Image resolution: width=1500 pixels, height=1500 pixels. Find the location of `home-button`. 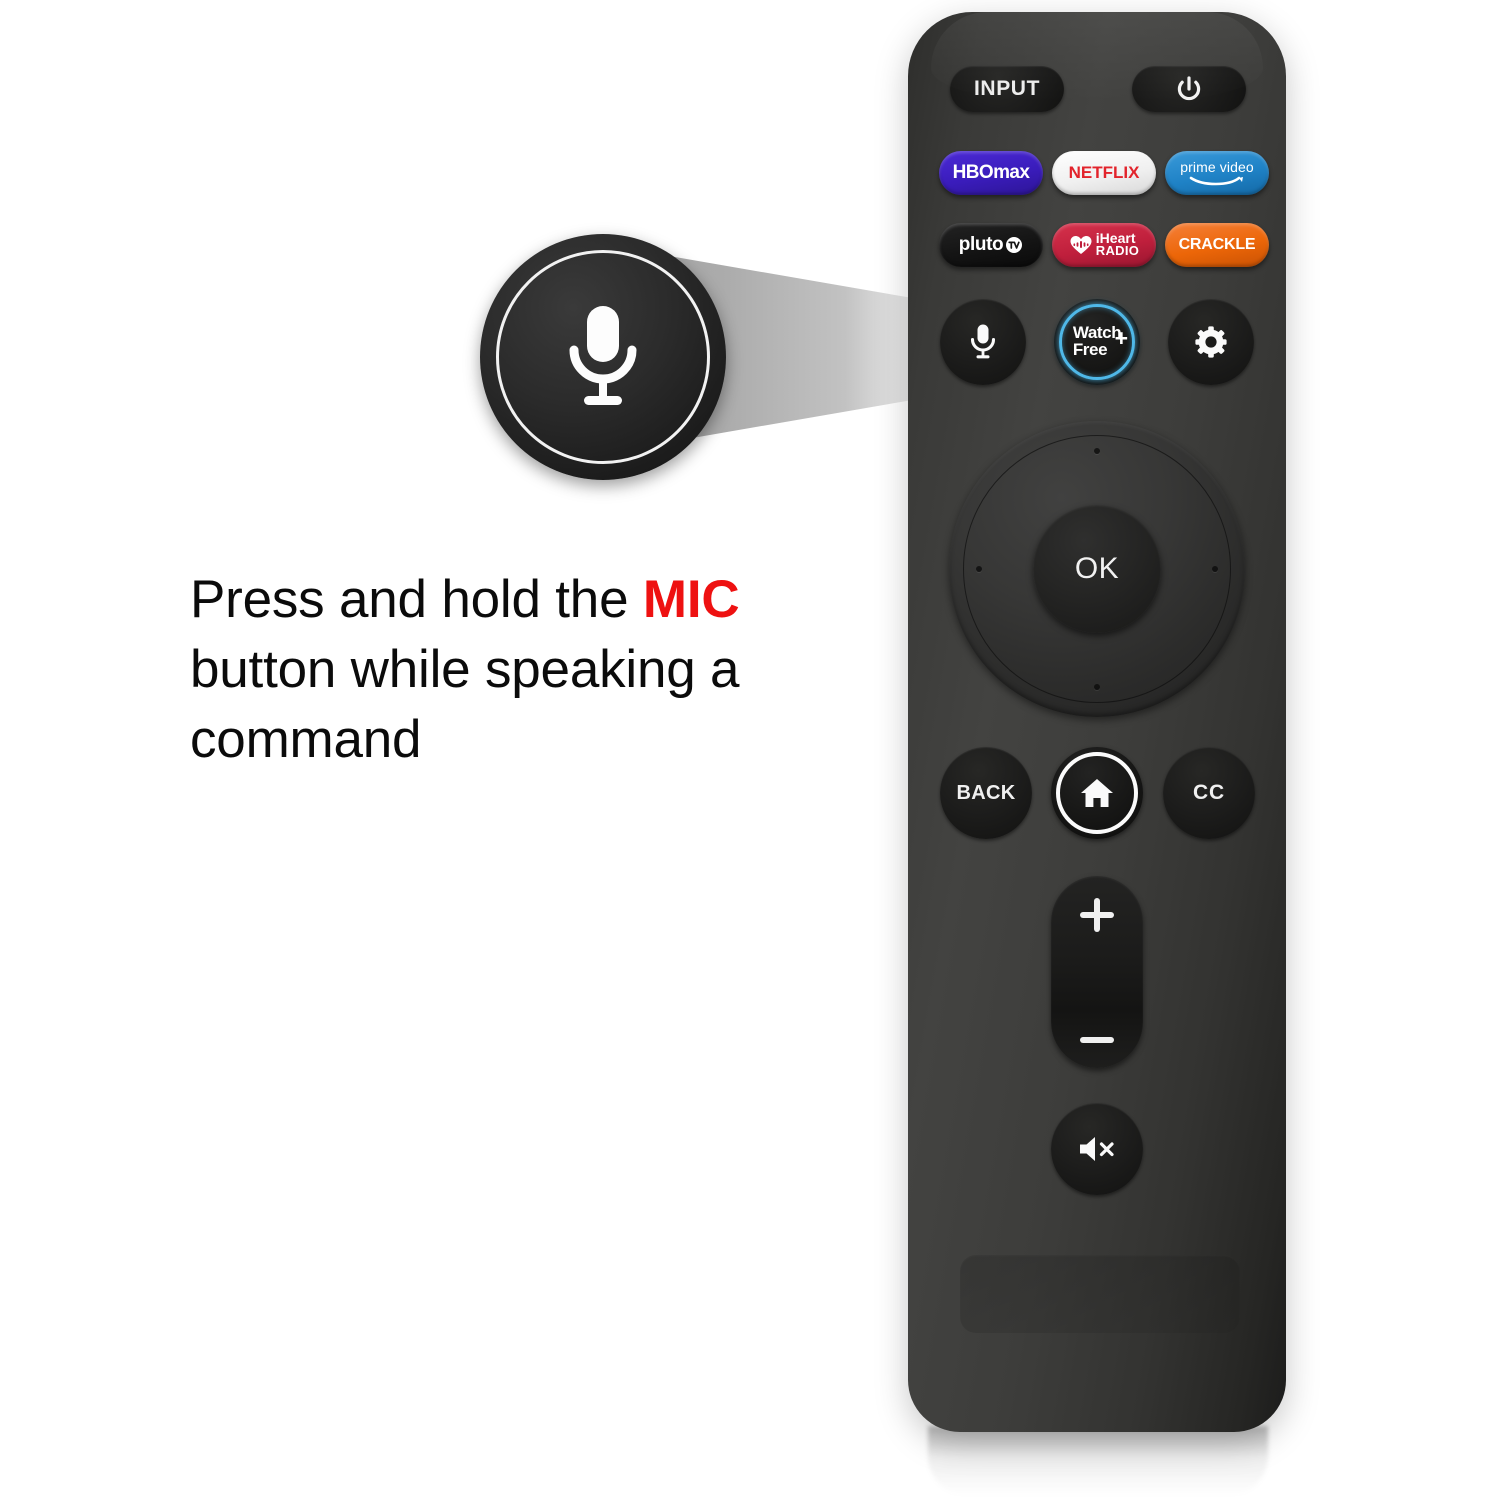

home-button is located at coordinates (1097, 793).